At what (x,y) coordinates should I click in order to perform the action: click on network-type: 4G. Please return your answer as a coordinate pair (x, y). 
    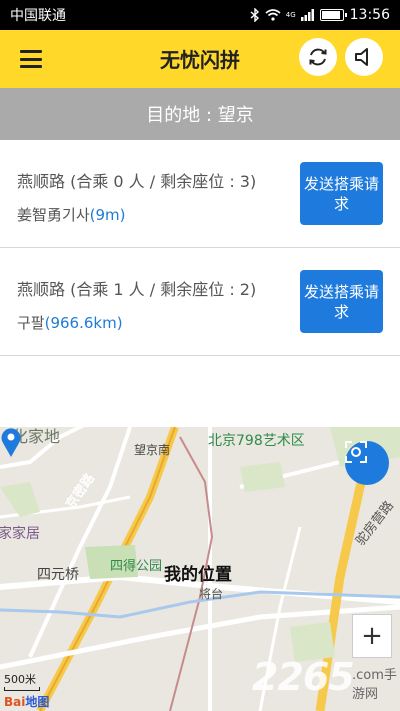
    Looking at the image, I should click on (290, 14).